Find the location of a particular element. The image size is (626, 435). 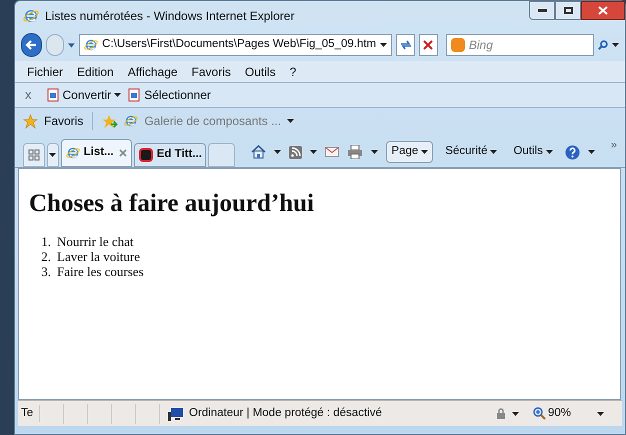

grid-icon is located at coordinates (34, 155).